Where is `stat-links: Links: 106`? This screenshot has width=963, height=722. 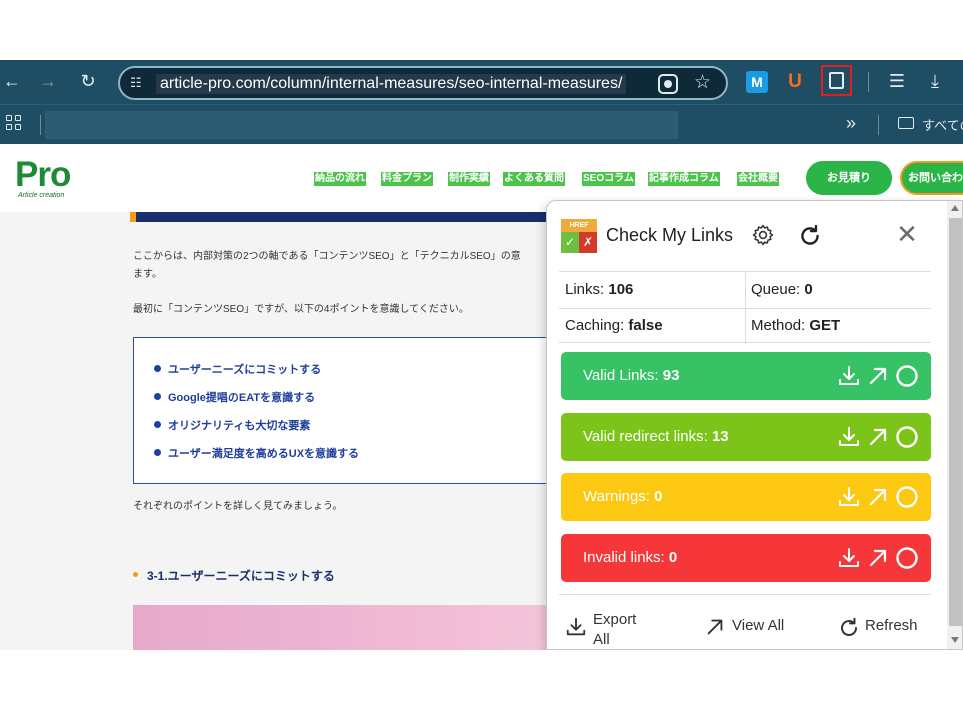
stat-links: Links: 106 is located at coordinates (599, 289).